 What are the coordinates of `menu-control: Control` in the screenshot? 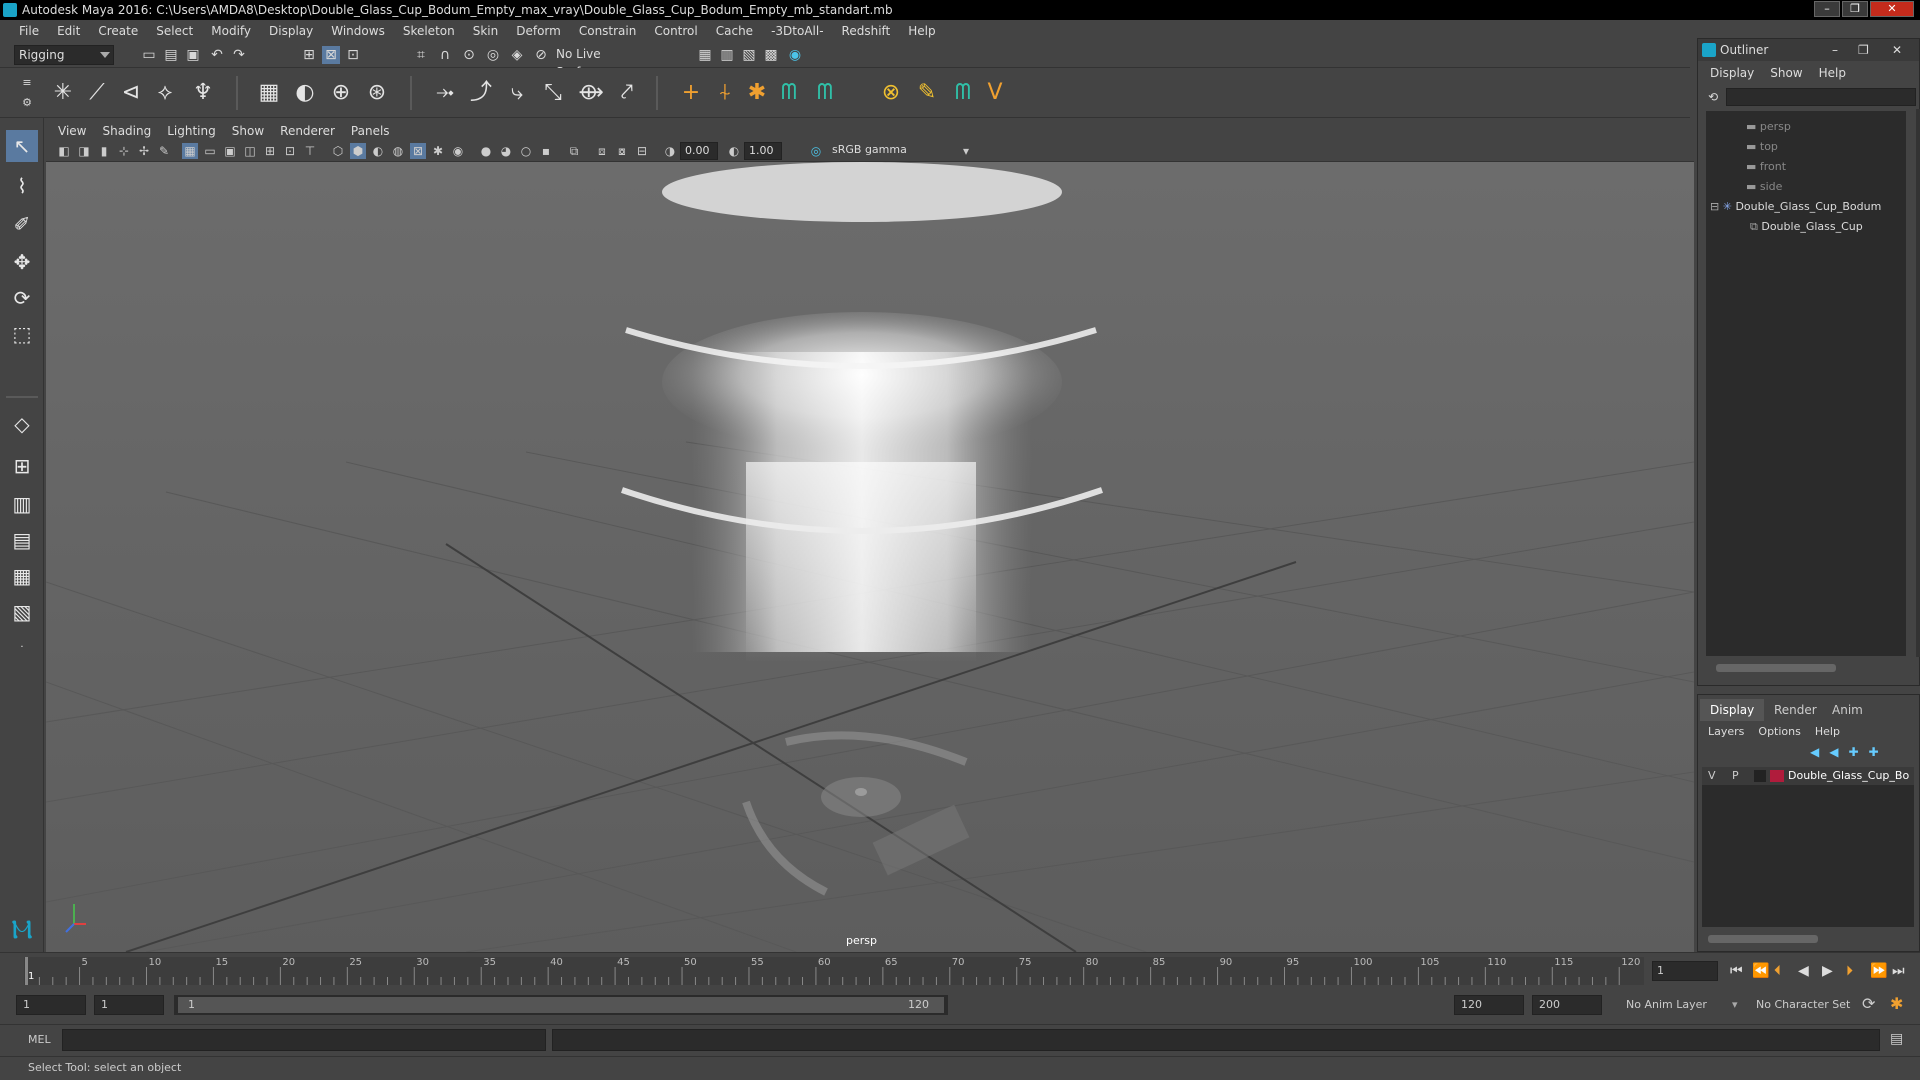 It's located at (675, 31).